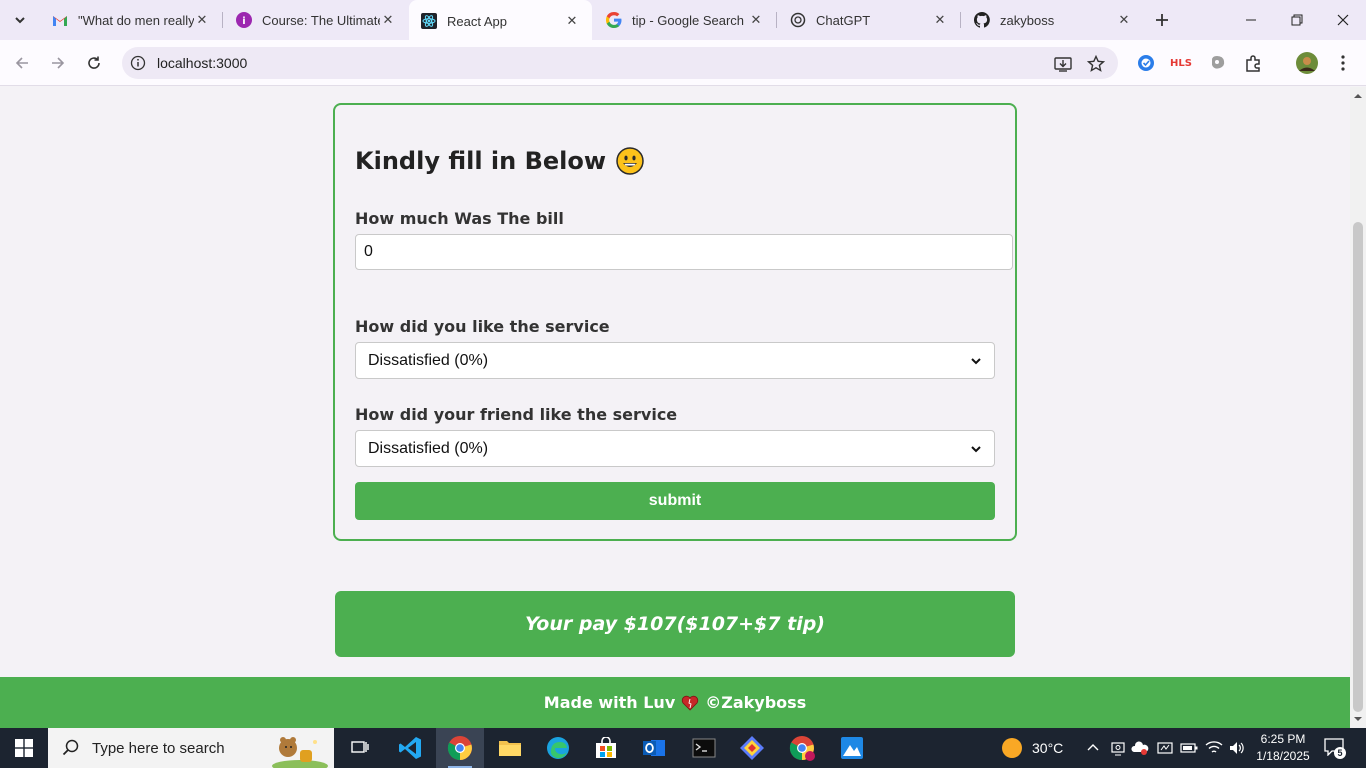 This screenshot has width=1366, height=768. I want to click on sun-icon, so click(1012, 748).